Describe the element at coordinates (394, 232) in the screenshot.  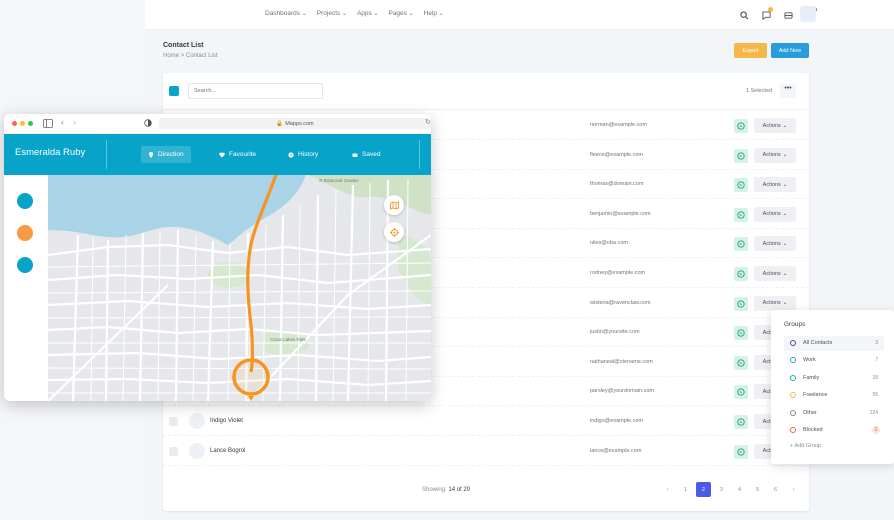
I see `locate-me-button` at that location.